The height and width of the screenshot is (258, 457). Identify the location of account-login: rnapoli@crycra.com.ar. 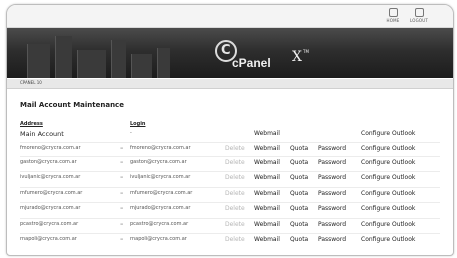
(158, 239).